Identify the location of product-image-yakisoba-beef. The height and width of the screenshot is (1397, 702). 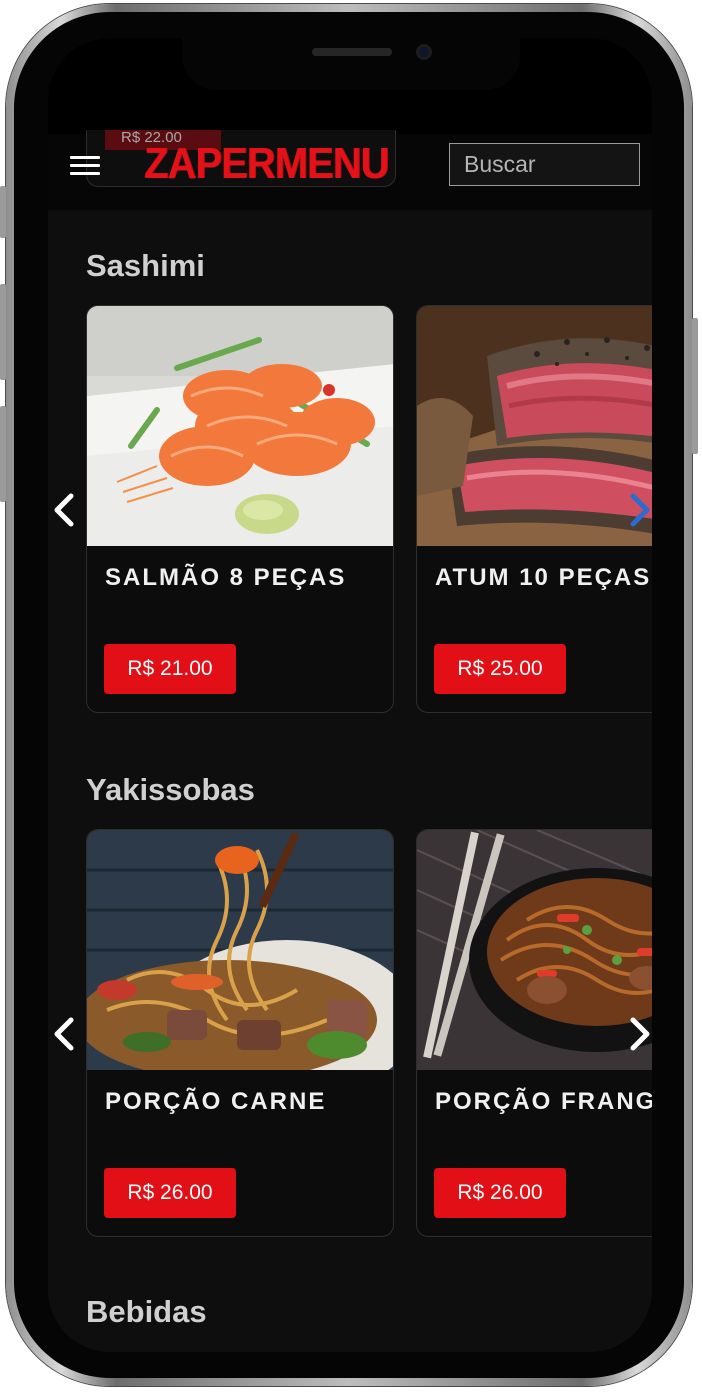
(240, 950).